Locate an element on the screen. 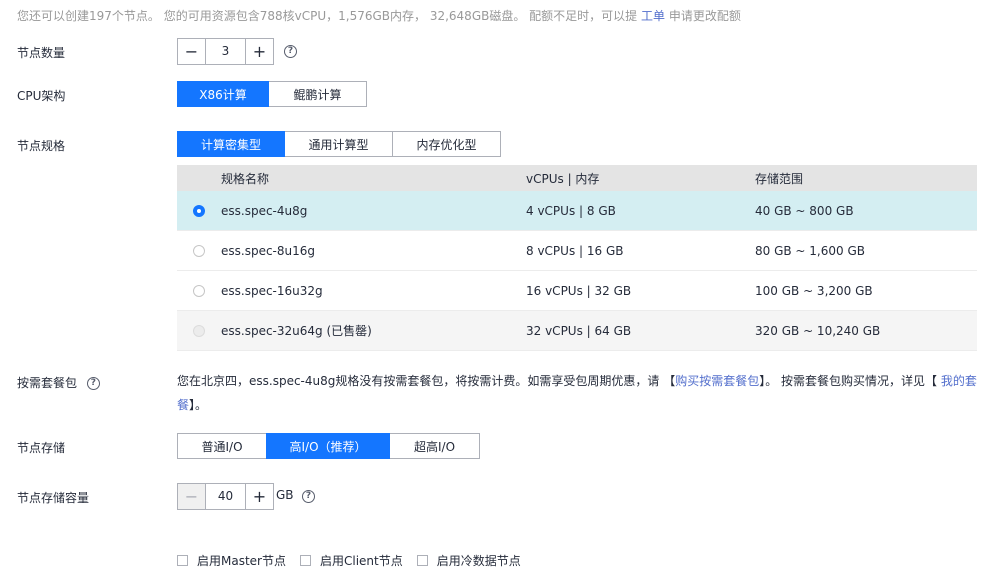  vcpu-memory-cell: 16 vCPUs | 32 GB is located at coordinates (579, 290).